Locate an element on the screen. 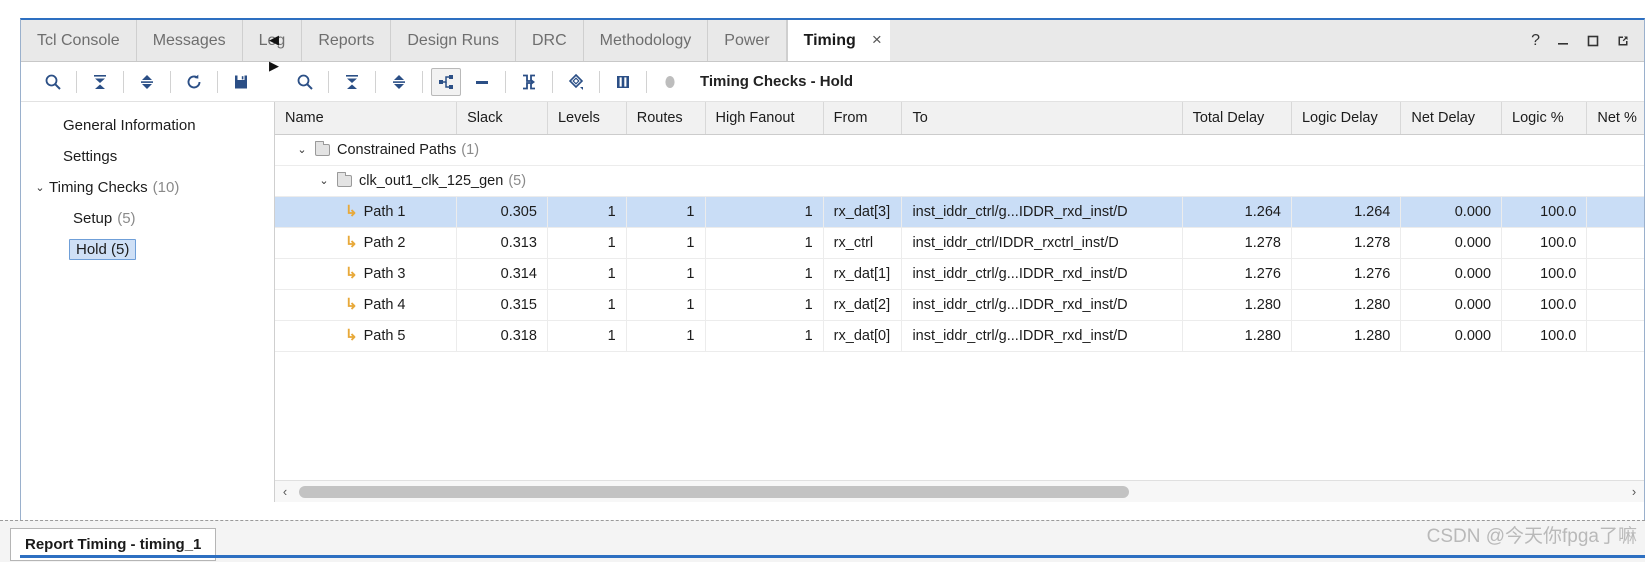  column-header-slack: Slack is located at coordinates (502, 118).